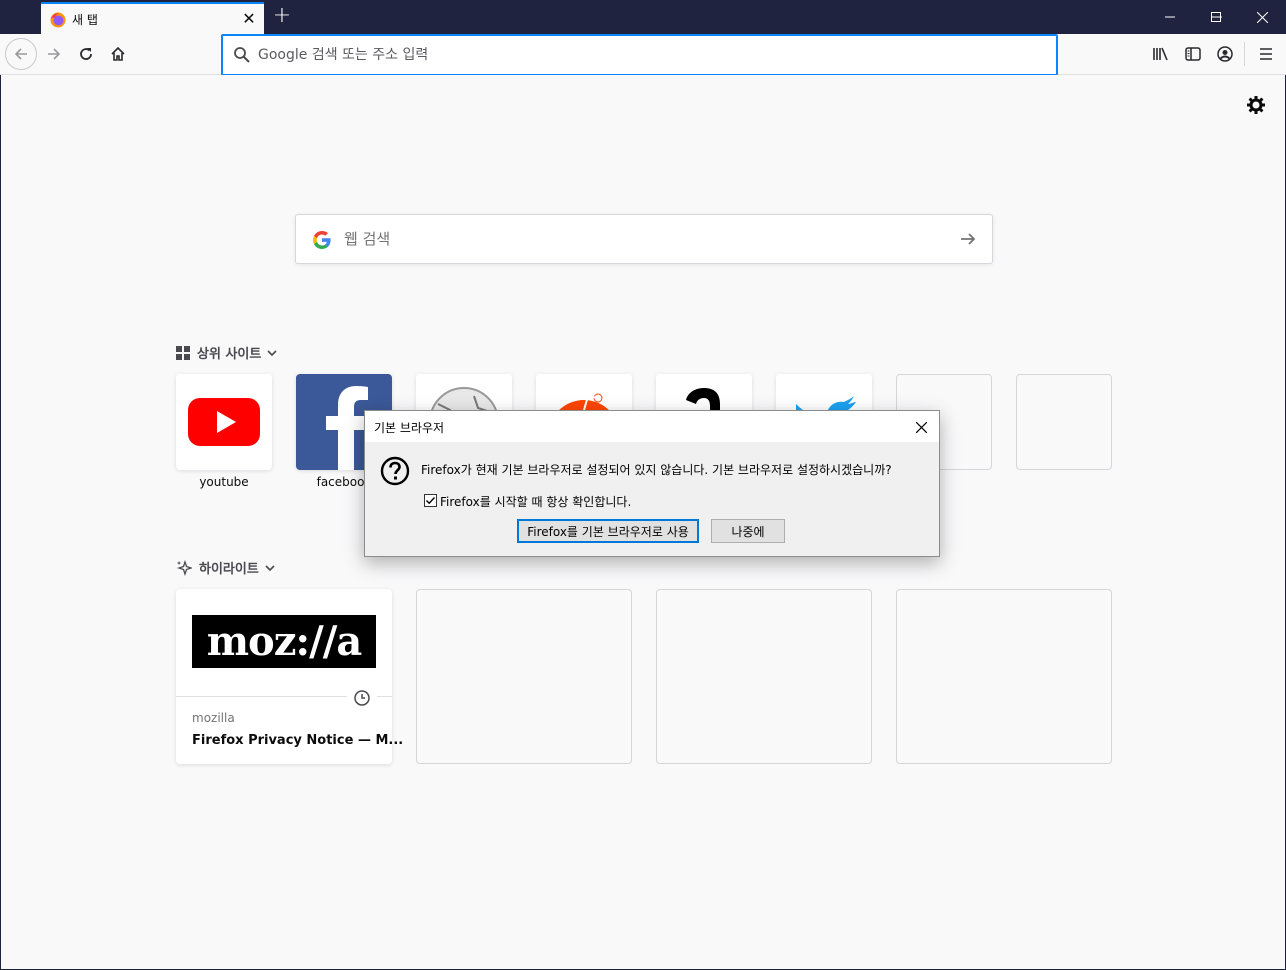  I want to click on checkmark-icon, so click(431, 501).